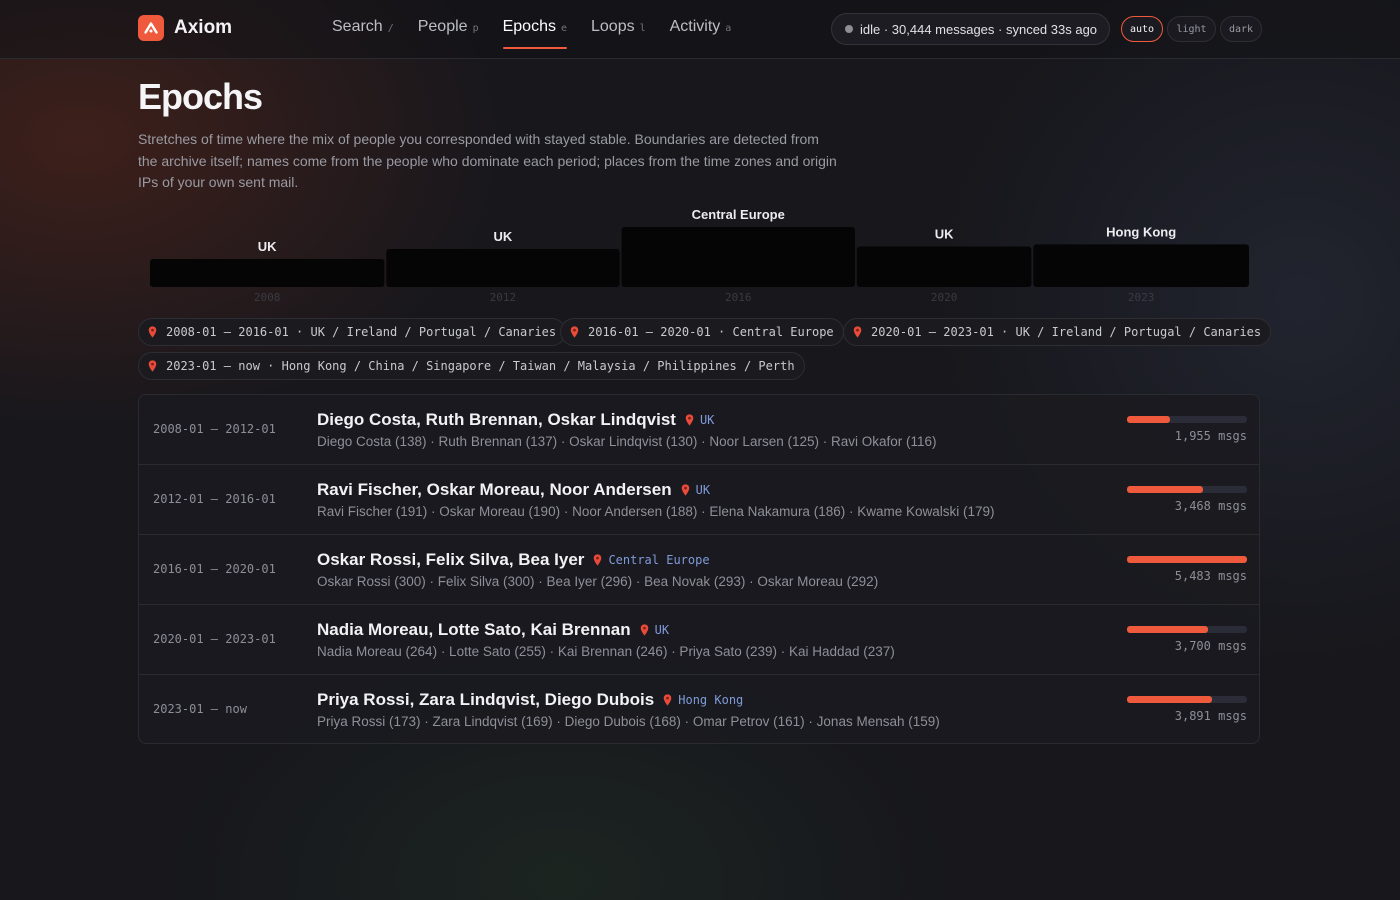  I want to click on nav-people-label: People, so click(442, 26).